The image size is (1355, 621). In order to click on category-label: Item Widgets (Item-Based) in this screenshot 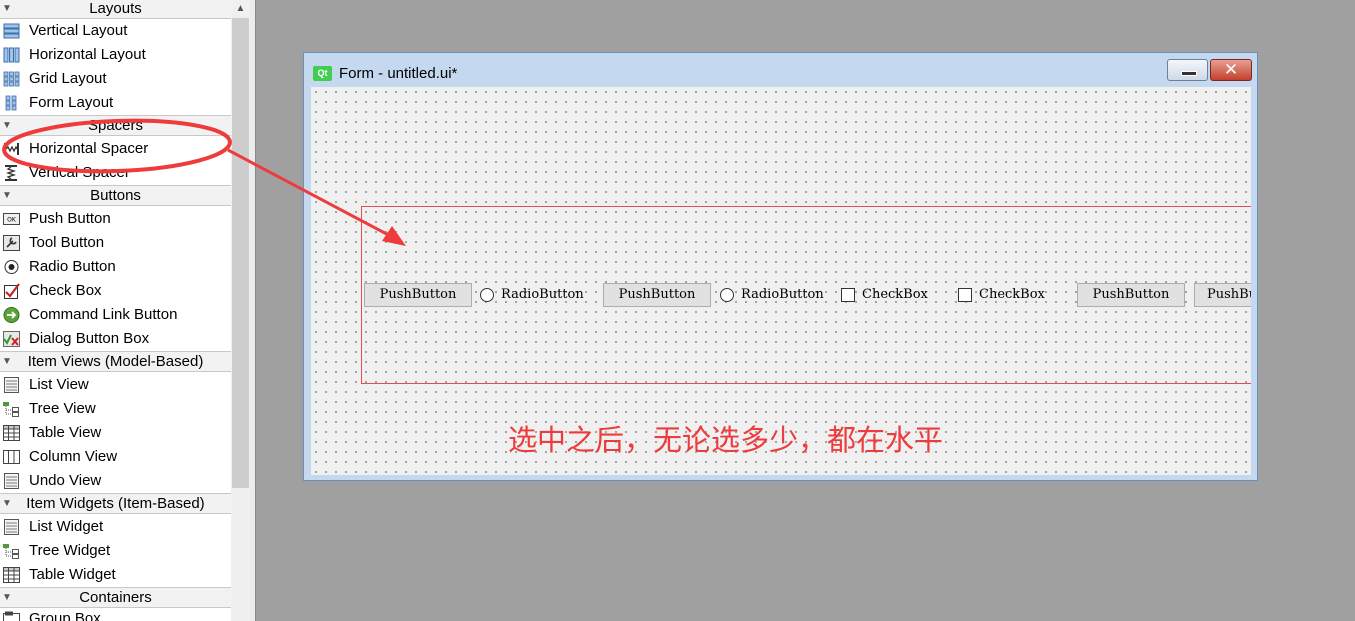, I will do `click(115, 503)`.